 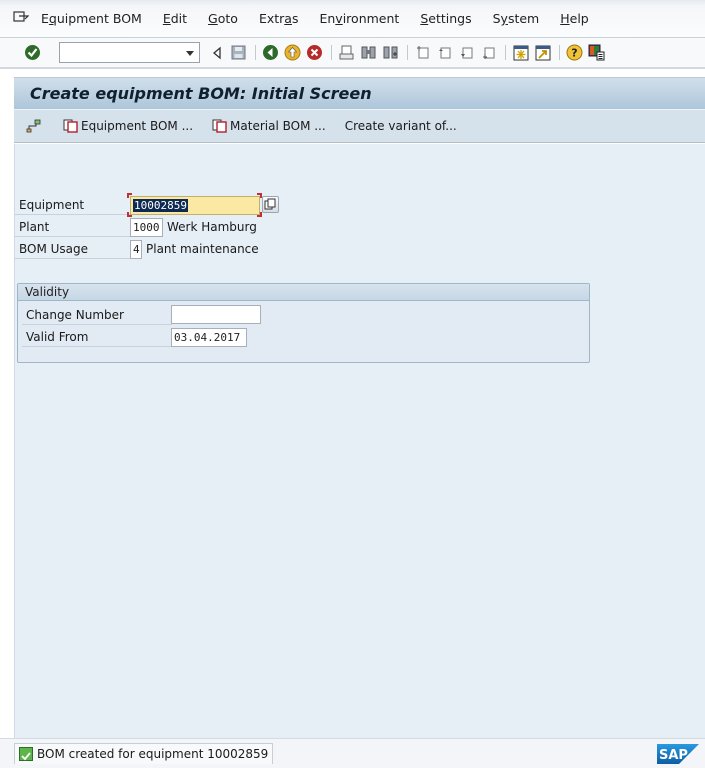 I want to click on change-number-label: Change Number, so click(x=97, y=314).